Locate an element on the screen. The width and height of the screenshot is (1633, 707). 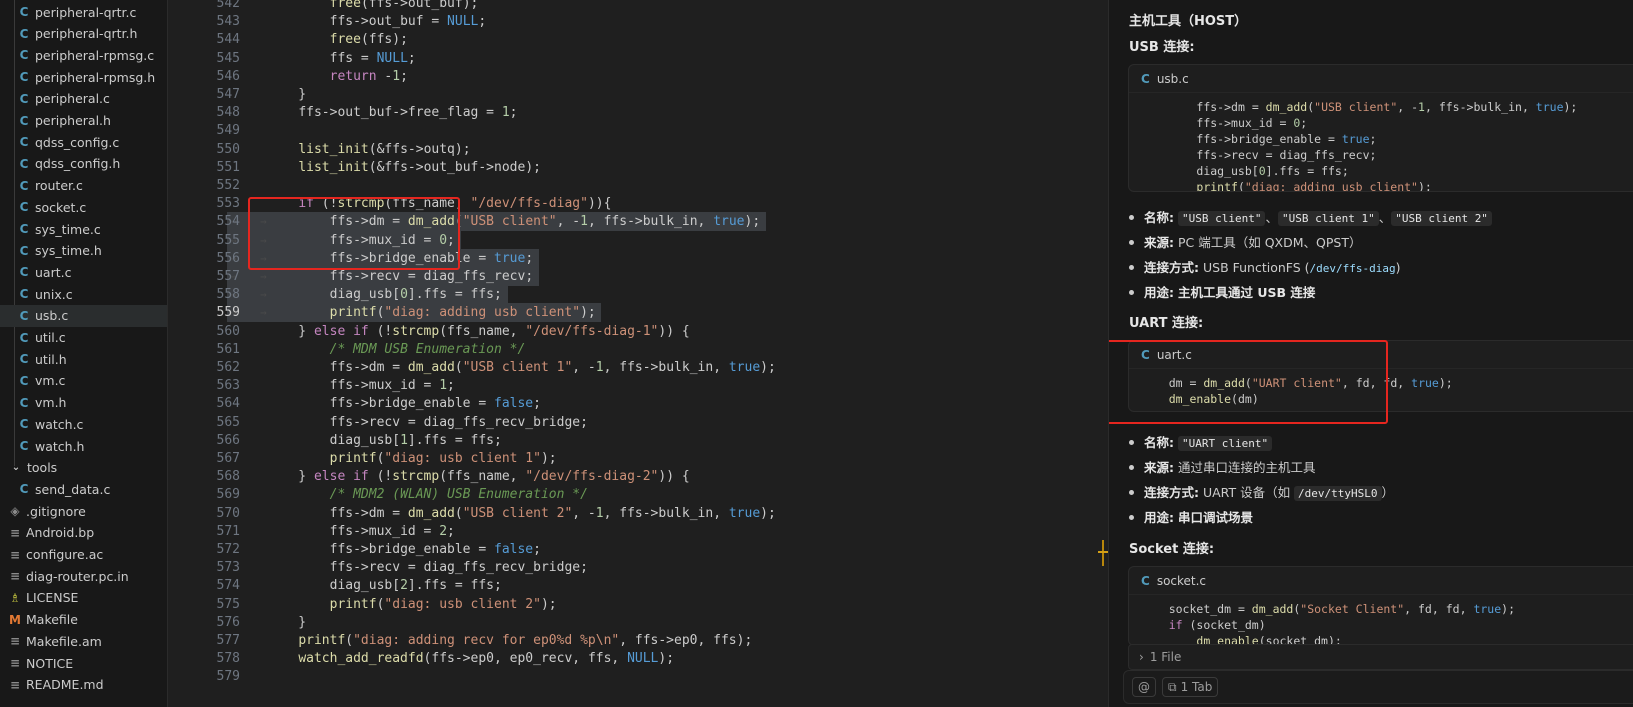
sidebar-item-gitignore: ◈ .gitignore is located at coordinates (83, 511).